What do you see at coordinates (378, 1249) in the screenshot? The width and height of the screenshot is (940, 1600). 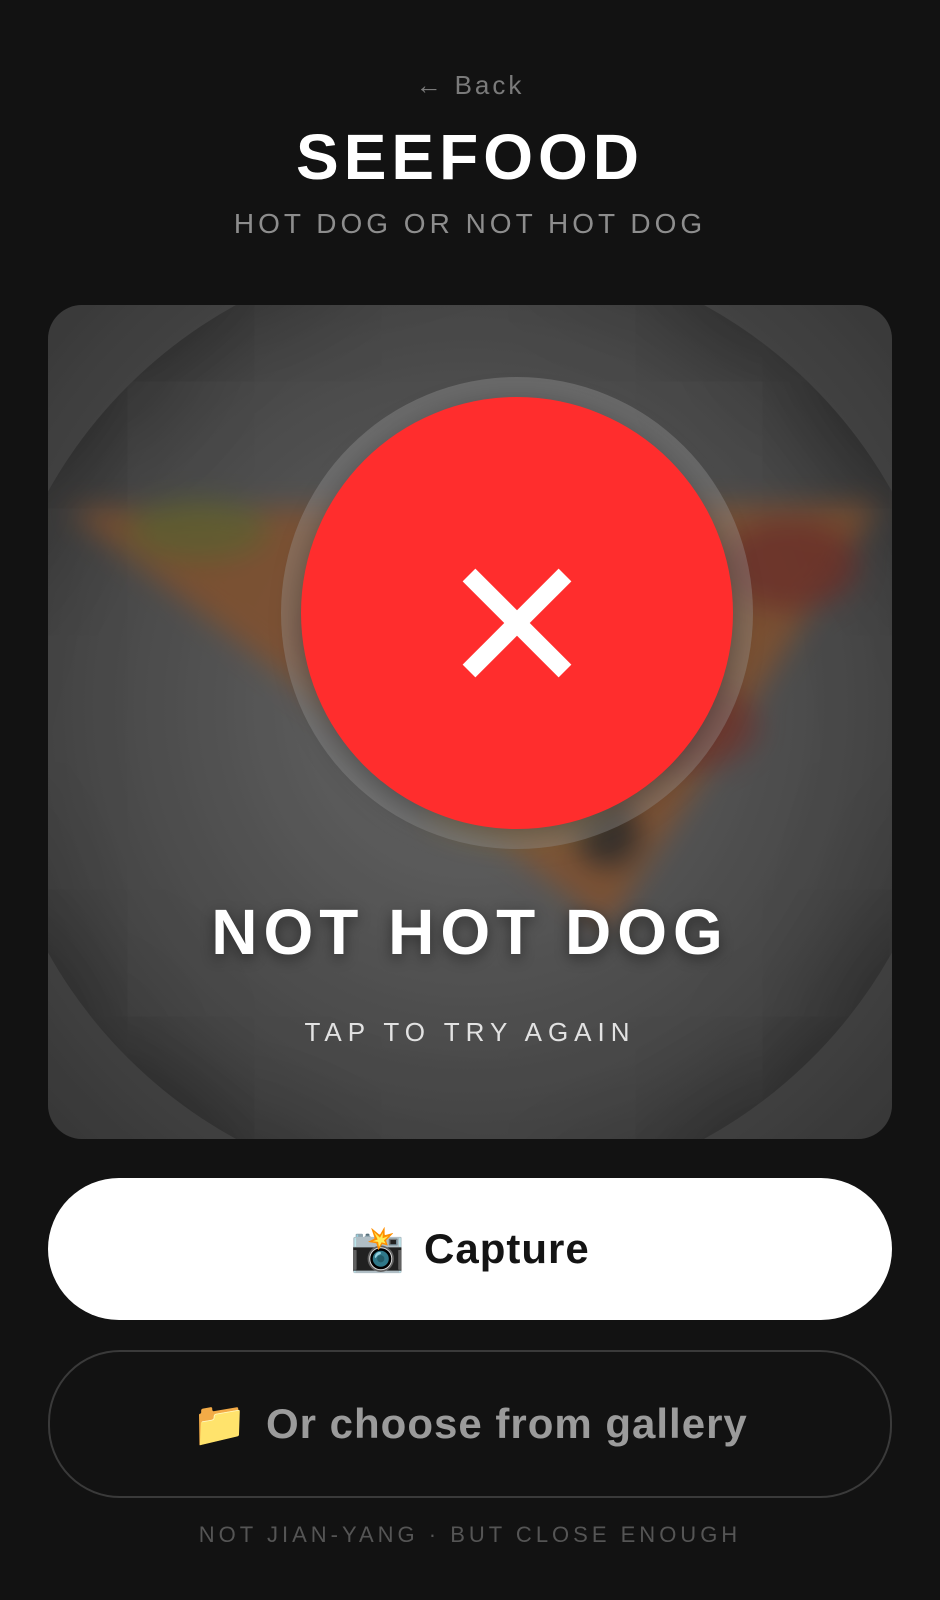 I see `camera-flash-icon: 📸` at bounding box center [378, 1249].